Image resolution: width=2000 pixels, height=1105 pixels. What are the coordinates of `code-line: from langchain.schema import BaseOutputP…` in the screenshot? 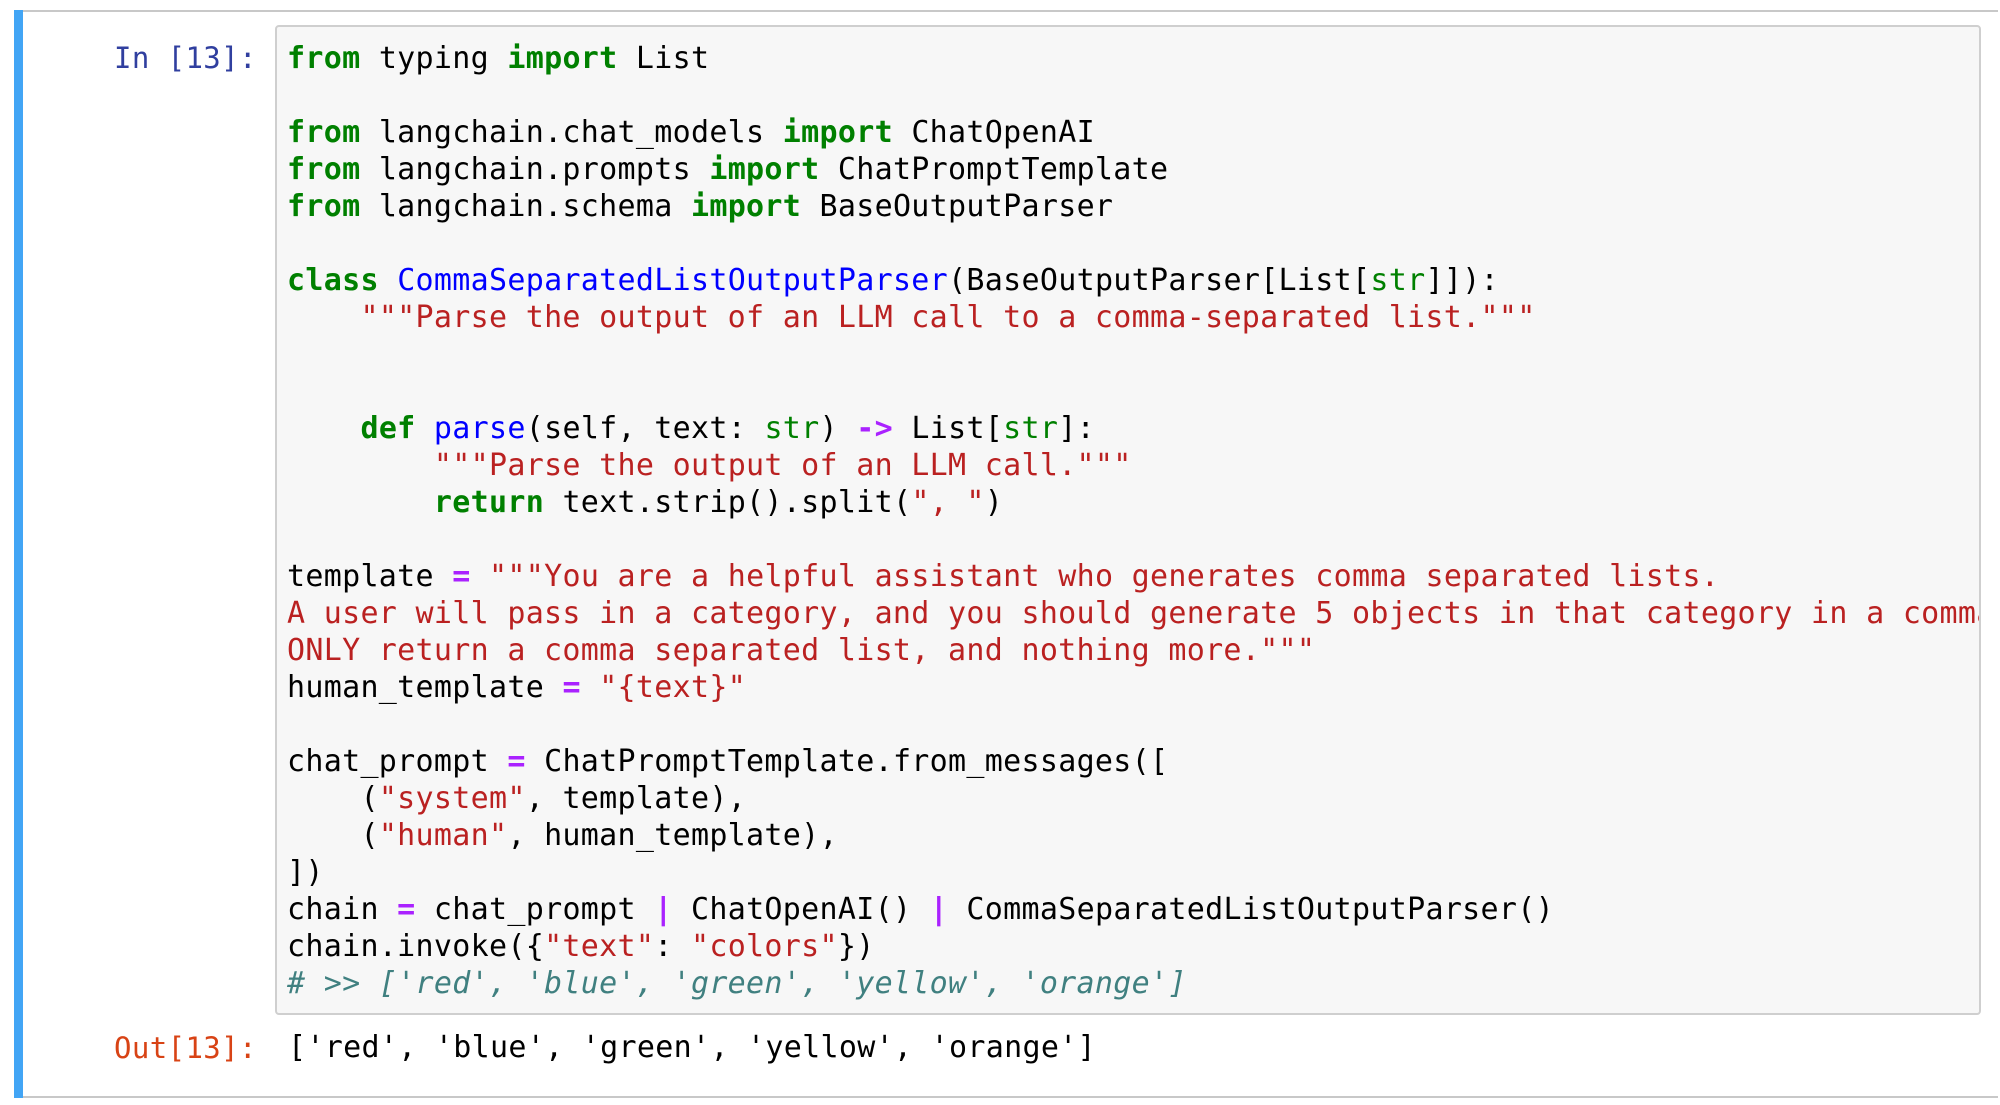 It's located at (1133, 206).